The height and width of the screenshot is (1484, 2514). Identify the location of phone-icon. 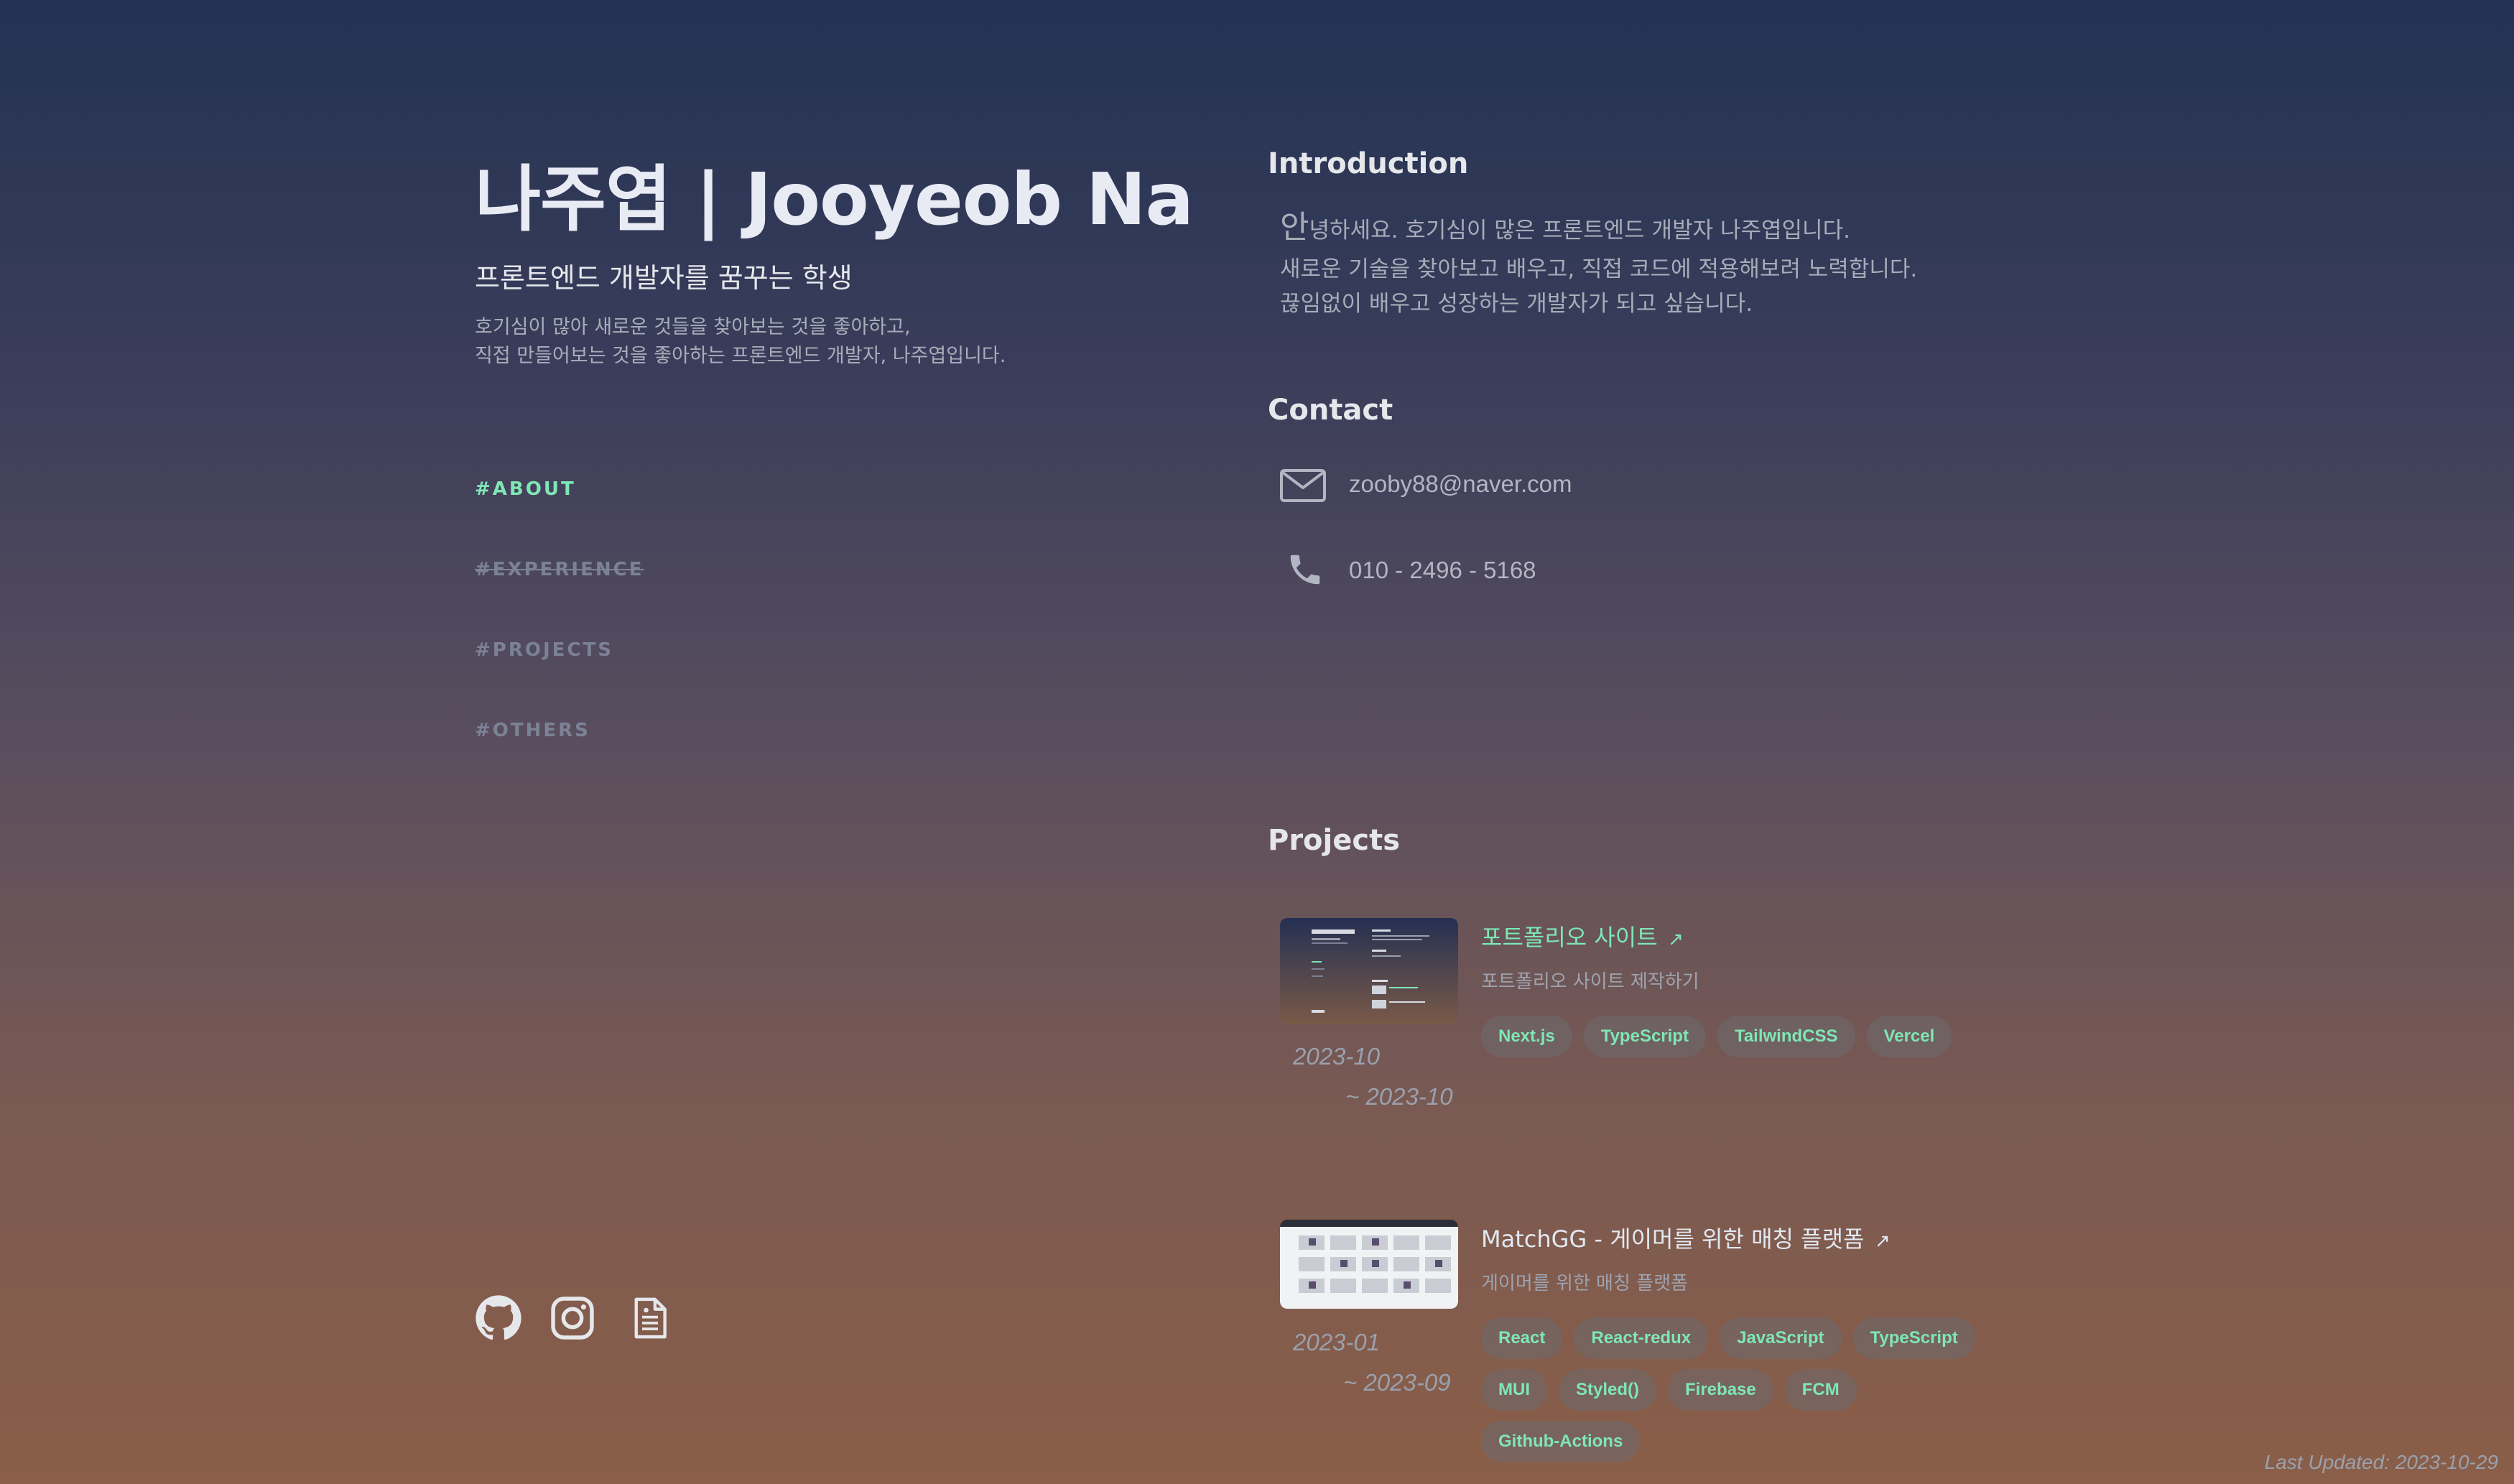
(1305, 570).